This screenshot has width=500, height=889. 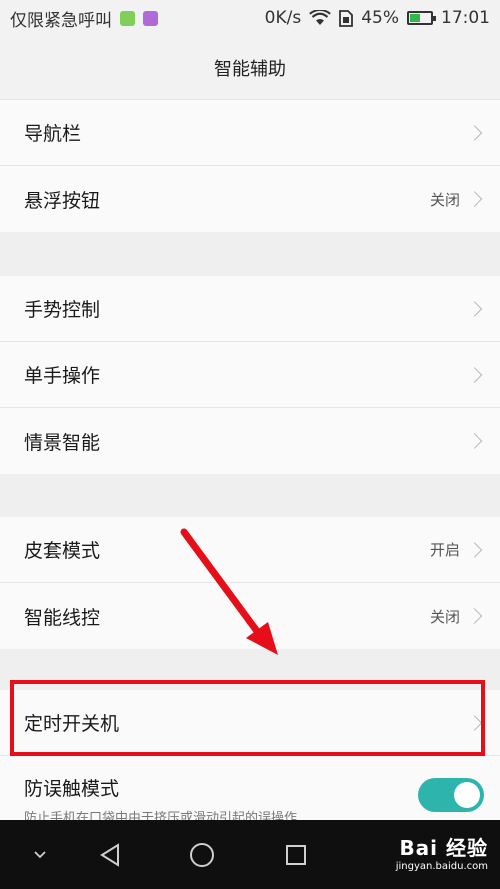 What do you see at coordinates (250, 441) in the screenshot?
I see `row-scene-smart: 情景智能` at bounding box center [250, 441].